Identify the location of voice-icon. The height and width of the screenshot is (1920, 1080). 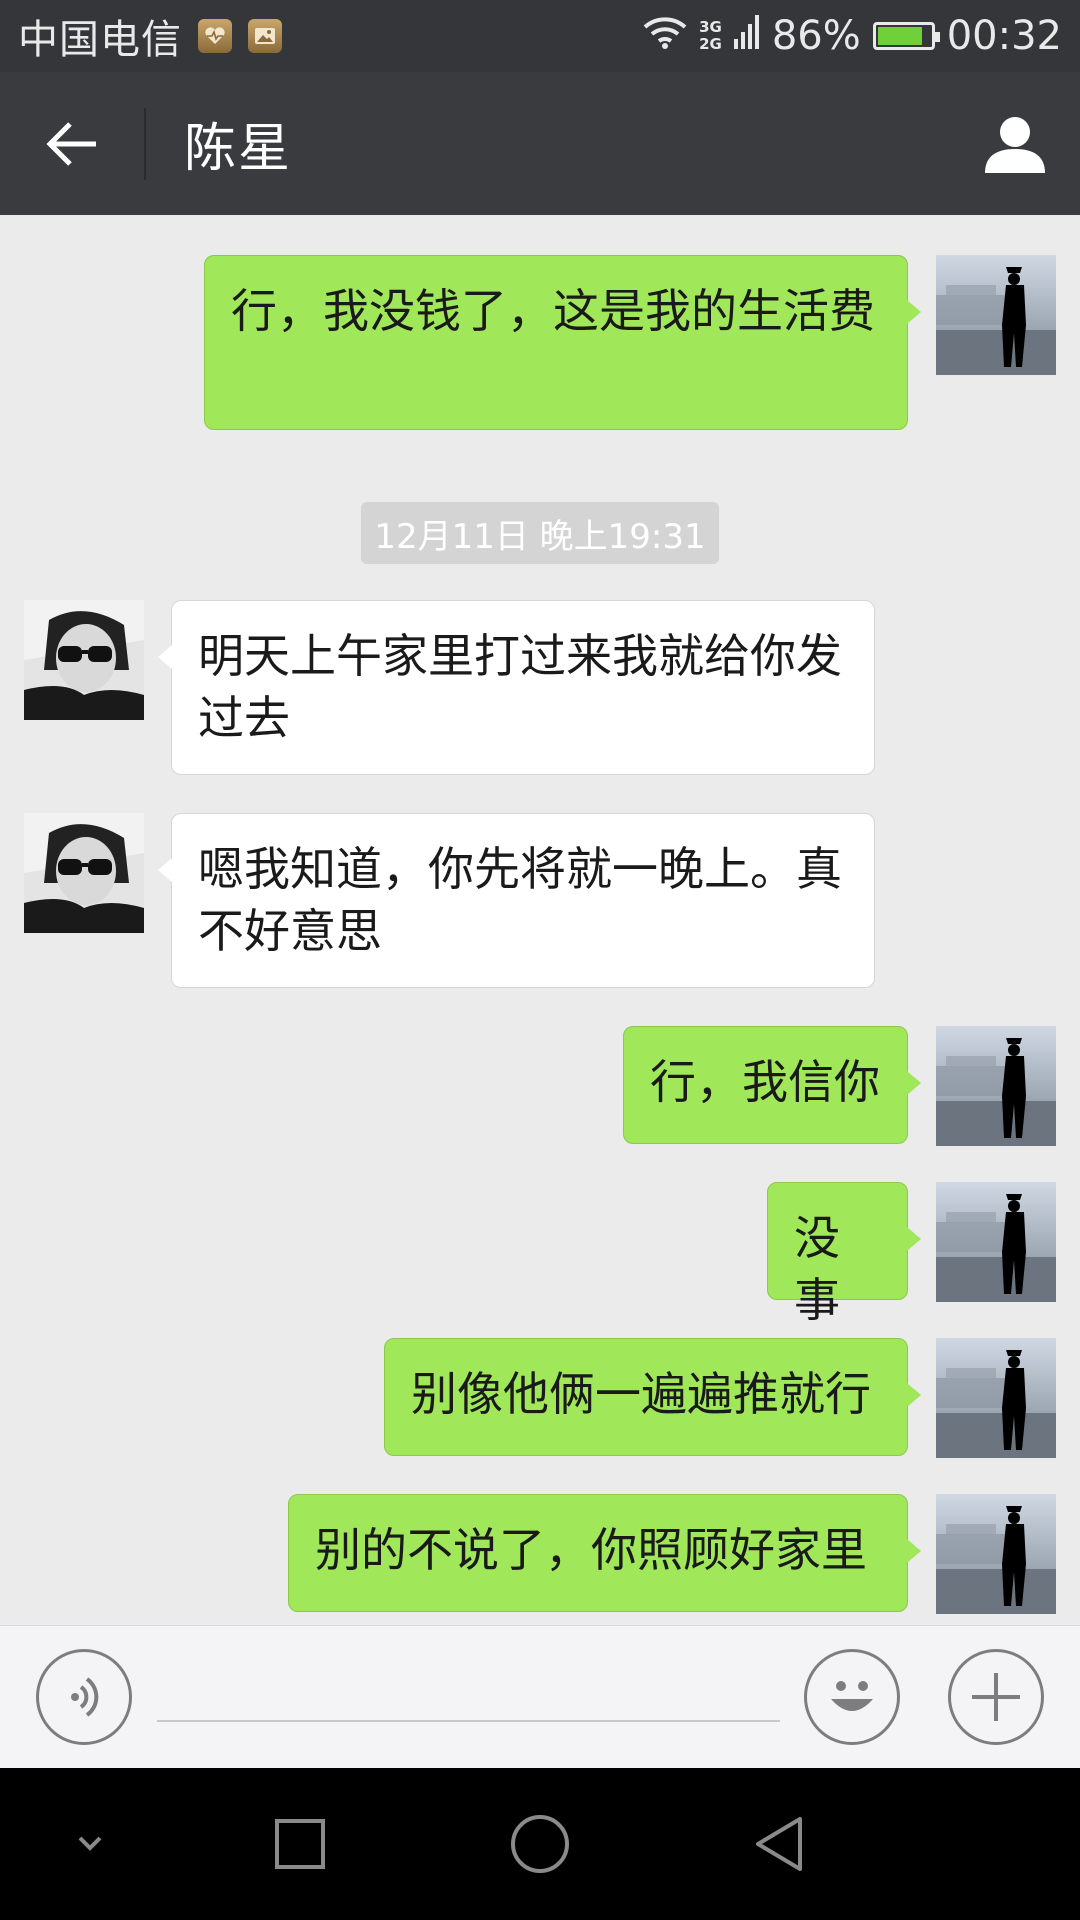
(85, 1697).